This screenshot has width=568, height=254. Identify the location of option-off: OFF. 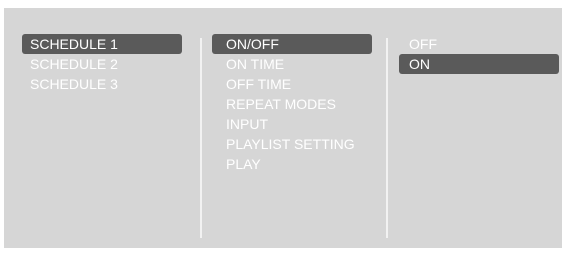
(479, 44).